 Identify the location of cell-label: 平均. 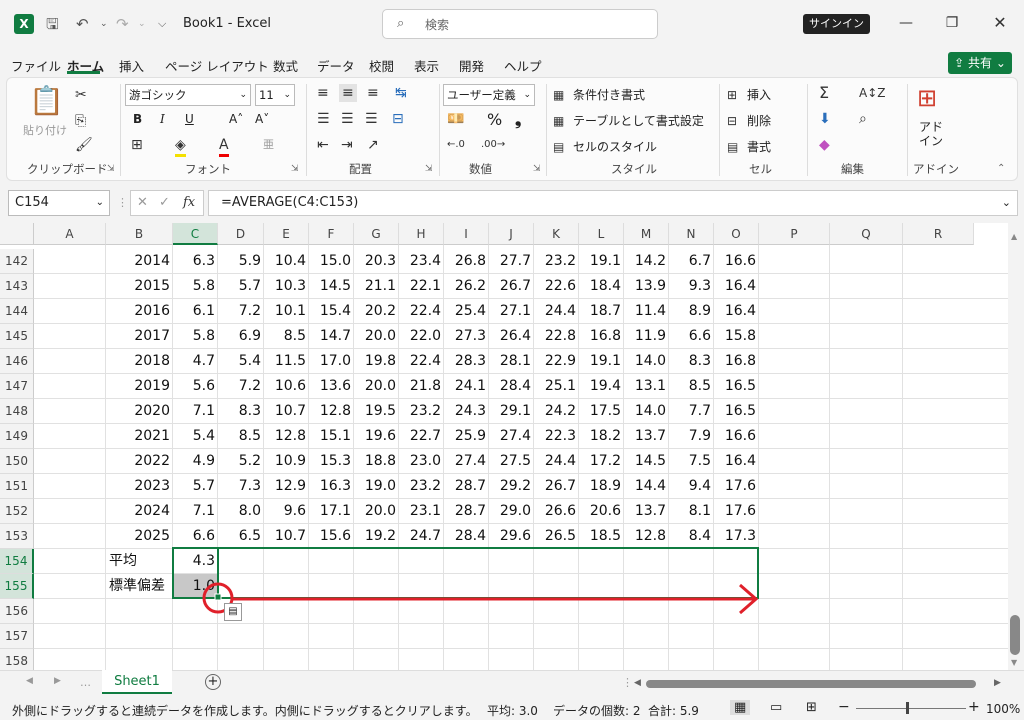
(139, 561).